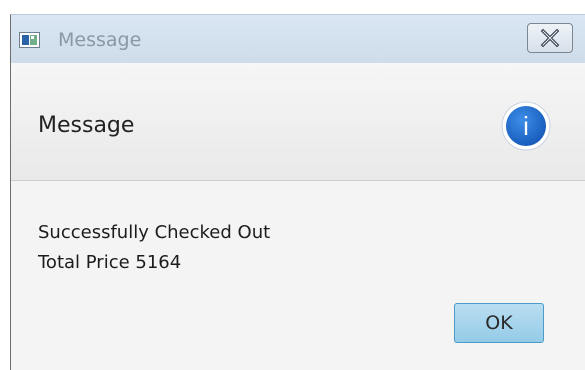 The height and width of the screenshot is (370, 585). What do you see at coordinates (298, 39) in the screenshot?
I see `title-bar: Message` at bounding box center [298, 39].